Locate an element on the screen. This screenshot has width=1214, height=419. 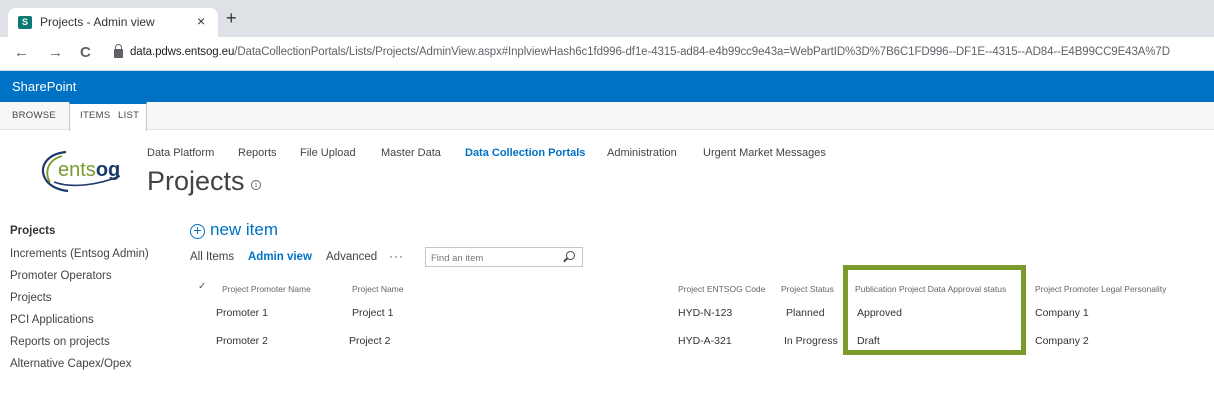
cell-legal-personality: Company 1 is located at coordinates (1062, 313).